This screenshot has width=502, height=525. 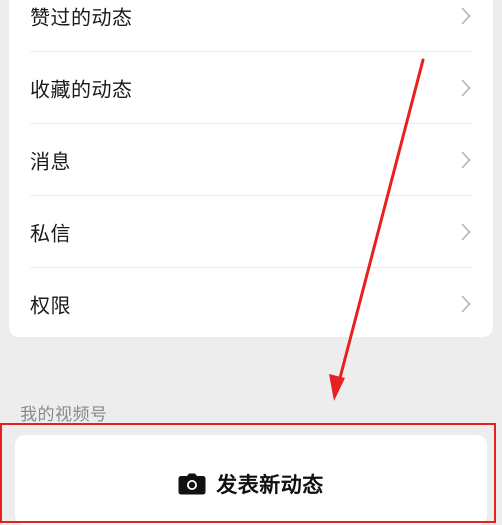 What do you see at coordinates (64, 415) in the screenshot?
I see `section-title-my-channels: 我的视频号` at bounding box center [64, 415].